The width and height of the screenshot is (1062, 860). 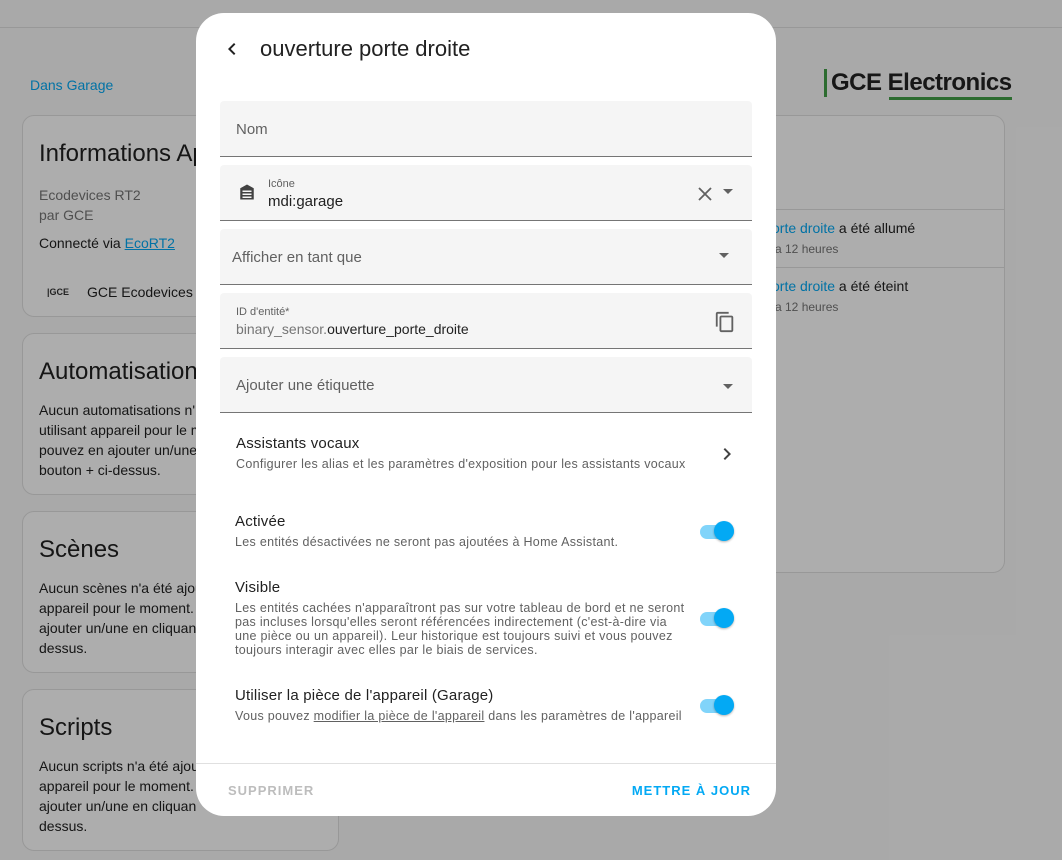 I want to click on chevron-right-icon, so click(x=727, y=454).